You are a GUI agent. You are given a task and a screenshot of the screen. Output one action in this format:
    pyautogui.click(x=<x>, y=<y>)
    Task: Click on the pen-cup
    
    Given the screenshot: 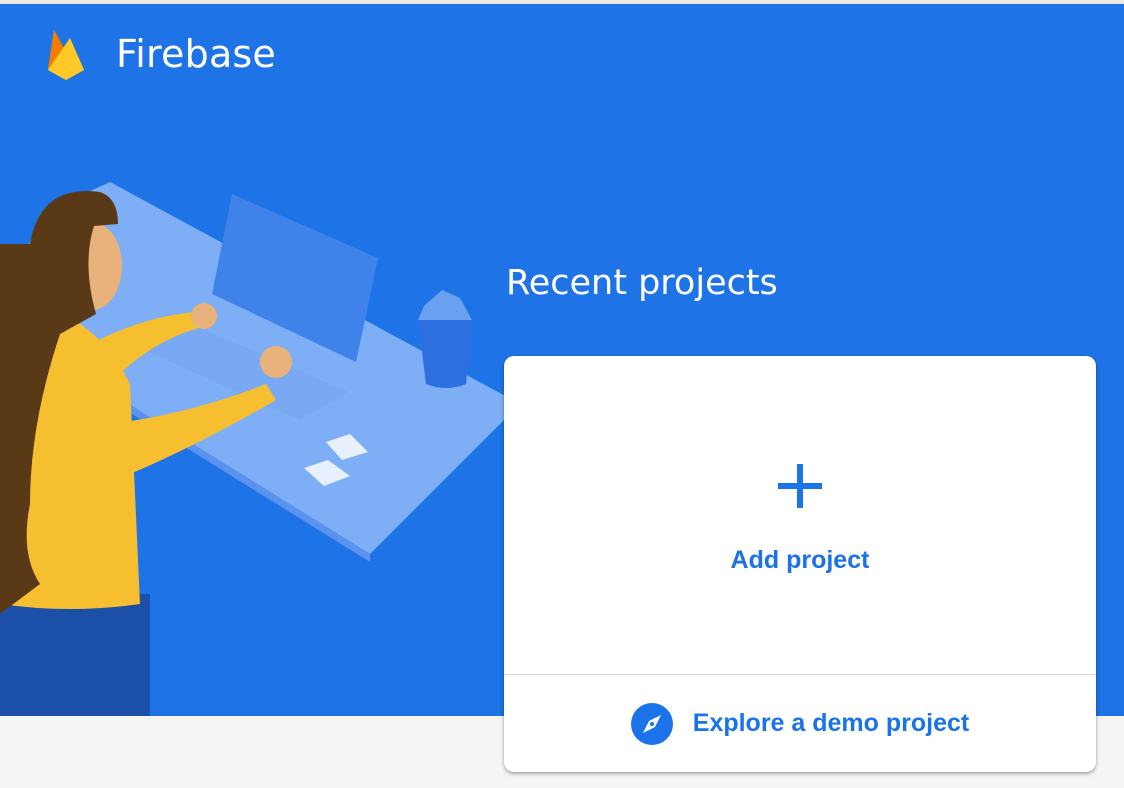 What is the action you would take?
    pyautogui.click(x=445, y=354)
    